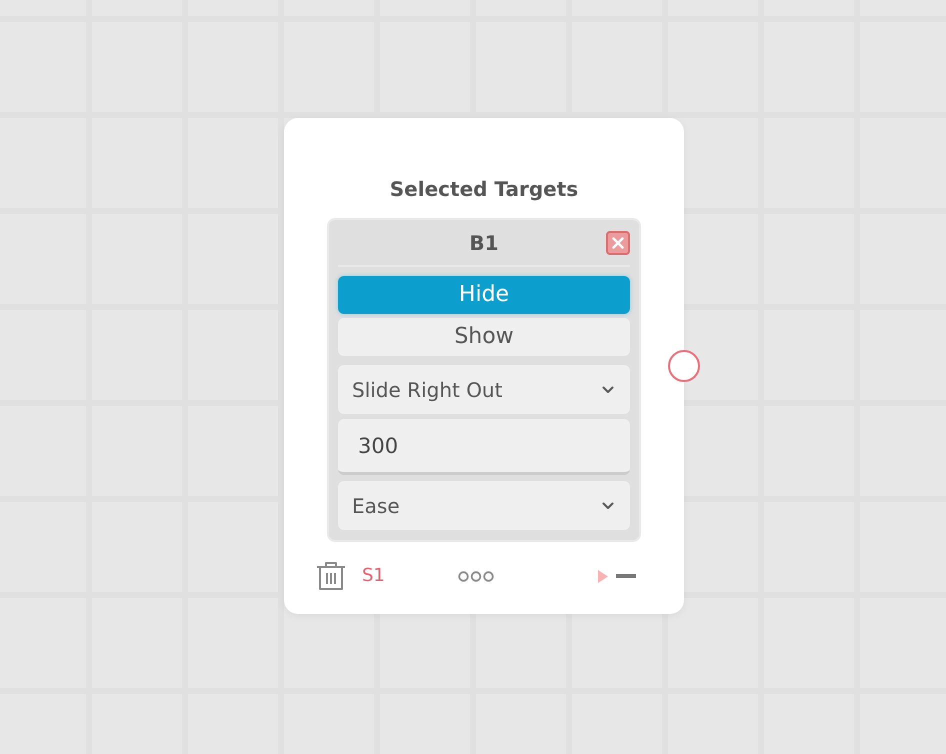  What do you see at coordinates (484, 242) in the screenshot?
I see `target-name: B1` at bounding box center [484, 242].